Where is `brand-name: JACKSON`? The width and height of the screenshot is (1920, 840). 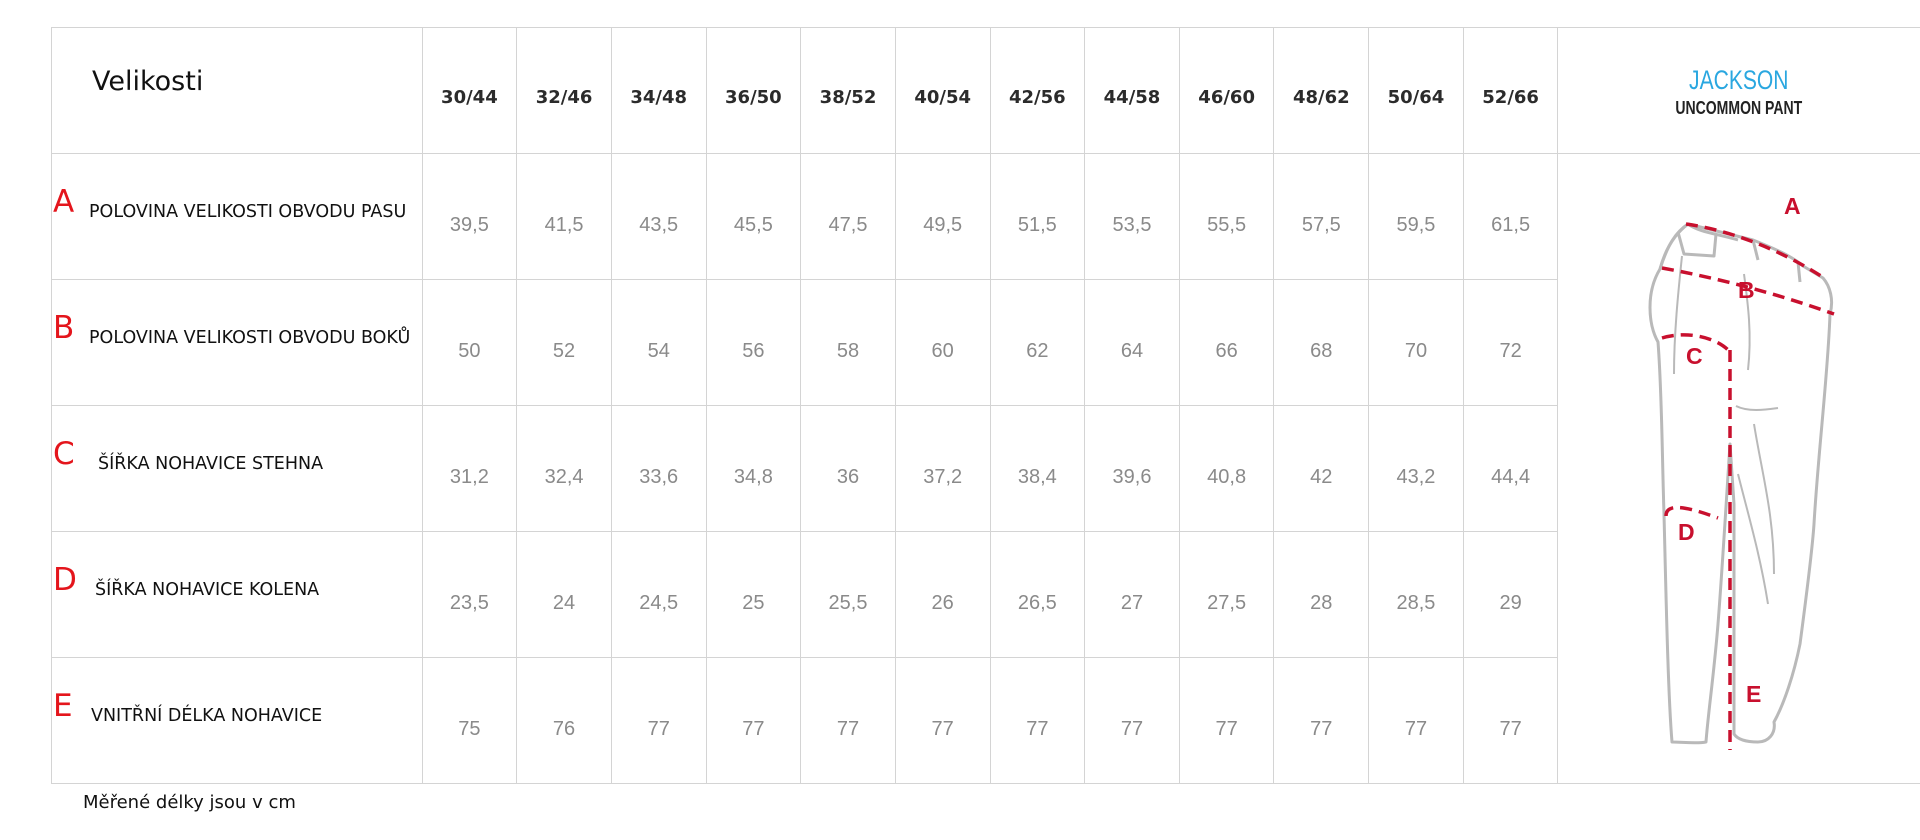
brand-name: JACKSON is located at coordinates (1739, 79).